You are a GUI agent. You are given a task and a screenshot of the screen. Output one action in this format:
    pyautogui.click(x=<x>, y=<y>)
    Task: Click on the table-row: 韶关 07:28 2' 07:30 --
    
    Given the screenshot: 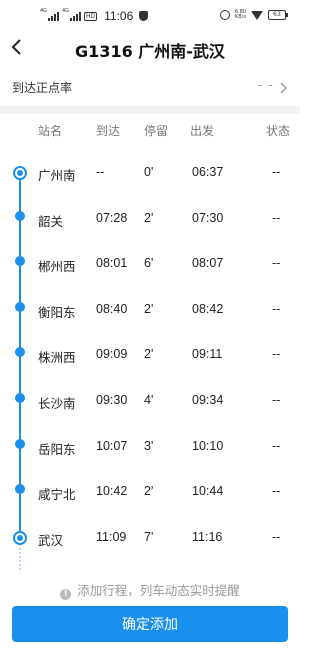 What is the action you would take?
    pyautogui.click(x=150, y=220)
    